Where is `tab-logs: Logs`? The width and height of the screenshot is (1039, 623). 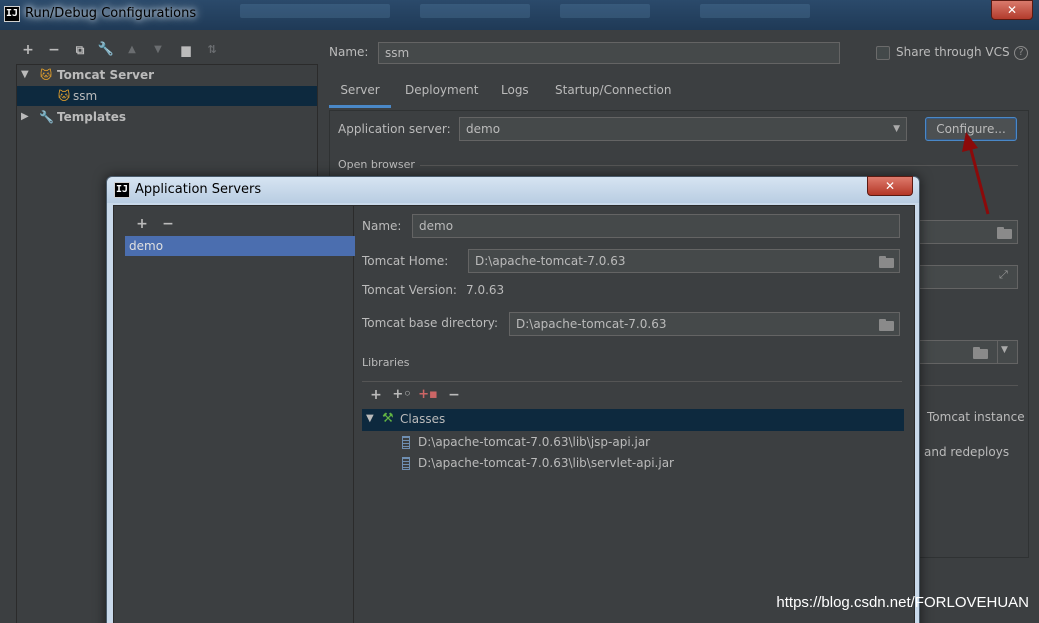
tab-logs: Logs is located at coordinates (515, 92).